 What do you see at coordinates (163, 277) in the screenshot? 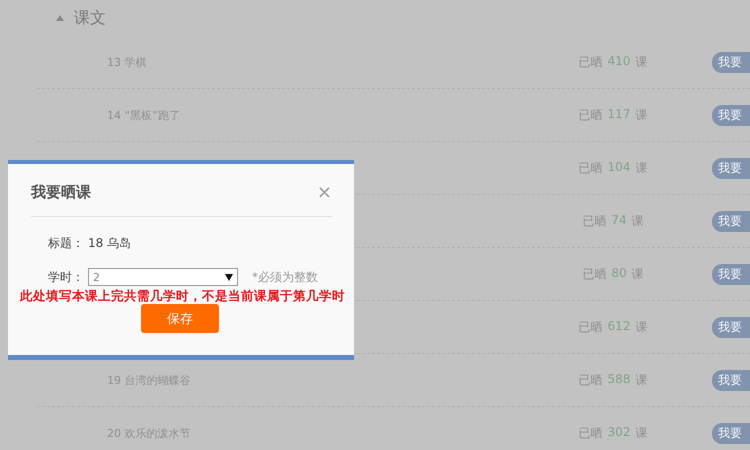
I see `hours-dropdown: 2` at bounding box center [163, 277].